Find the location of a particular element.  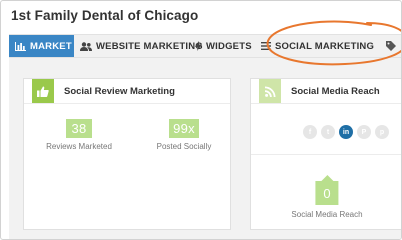

menu-icon is located at coordinates (266, 46).